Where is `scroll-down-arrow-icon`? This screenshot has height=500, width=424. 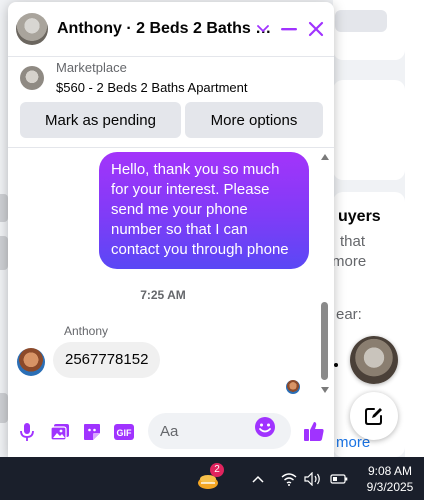 scroll-down-arrow-icon is located at coordinates (325, 390).